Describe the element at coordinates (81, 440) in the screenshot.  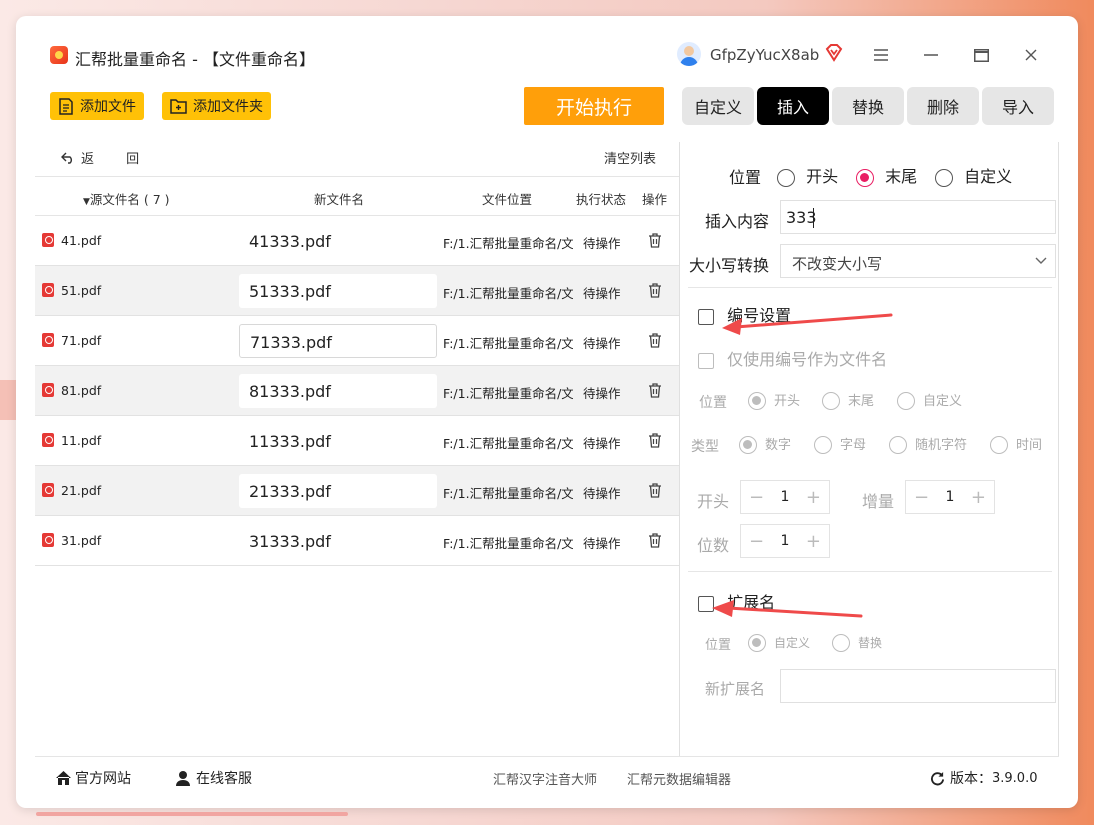
I see `source-file-name: 11.pdf` at that location.